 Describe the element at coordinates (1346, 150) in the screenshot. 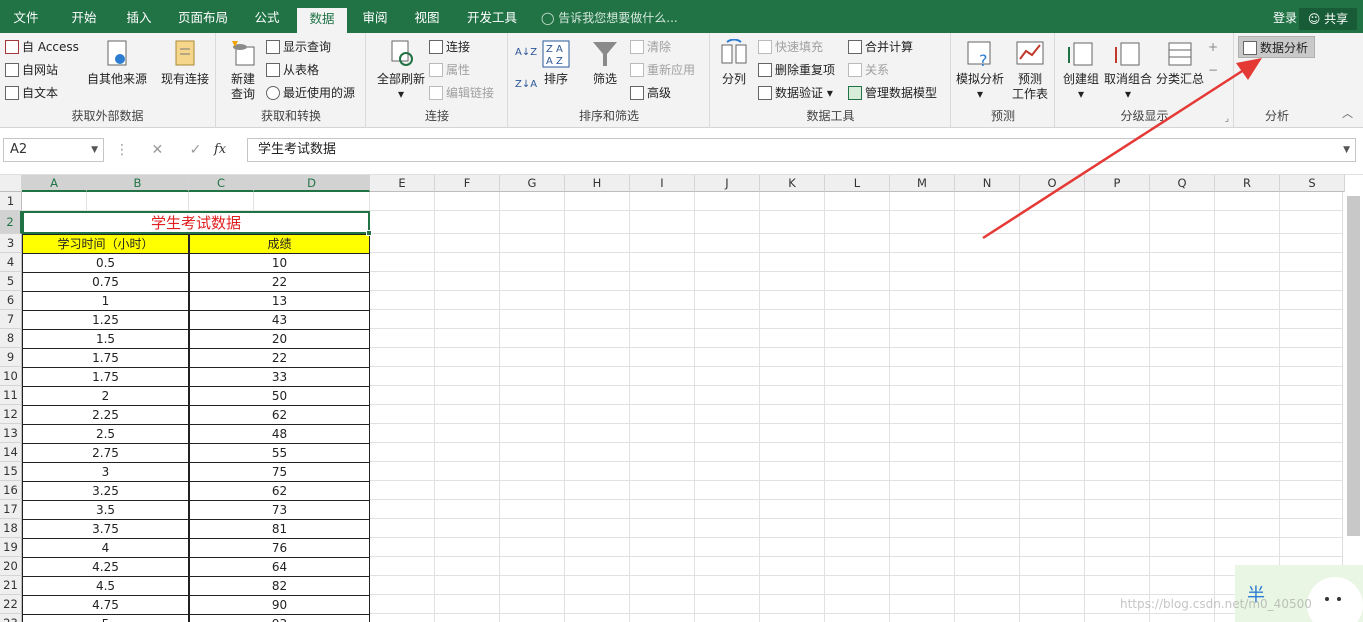

I see `expand-formula-icon: ▼` at that location.